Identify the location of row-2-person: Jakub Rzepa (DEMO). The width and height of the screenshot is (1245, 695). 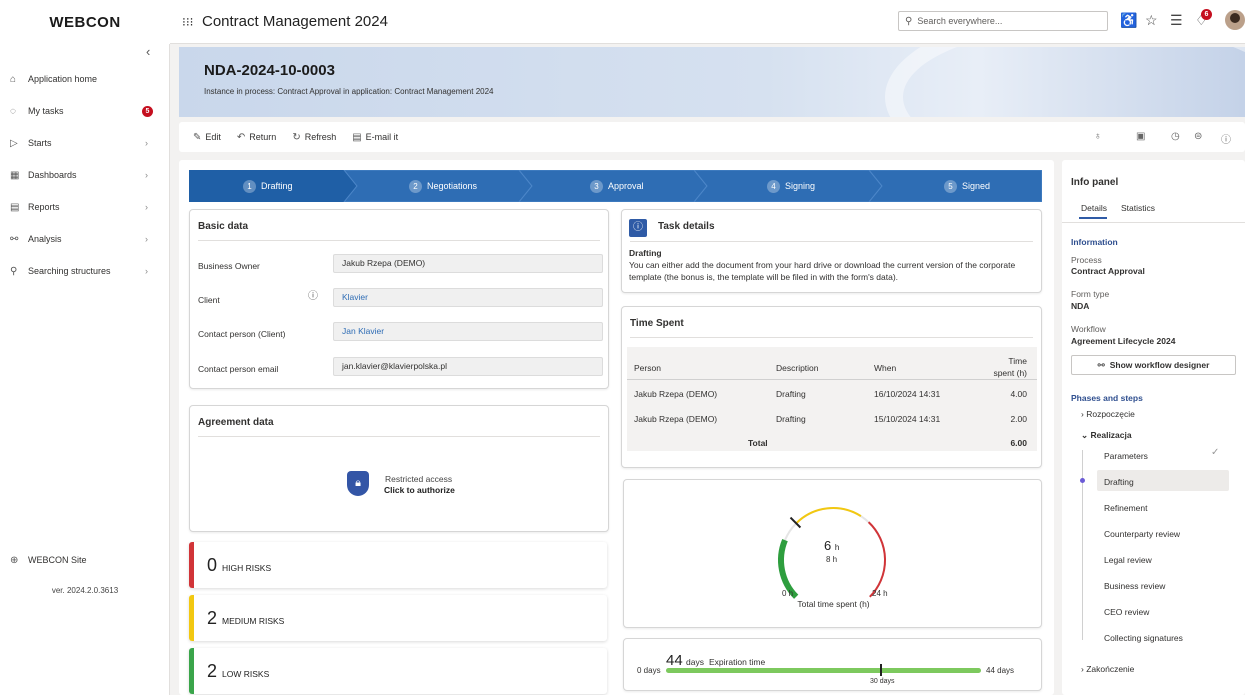
(676, 419).